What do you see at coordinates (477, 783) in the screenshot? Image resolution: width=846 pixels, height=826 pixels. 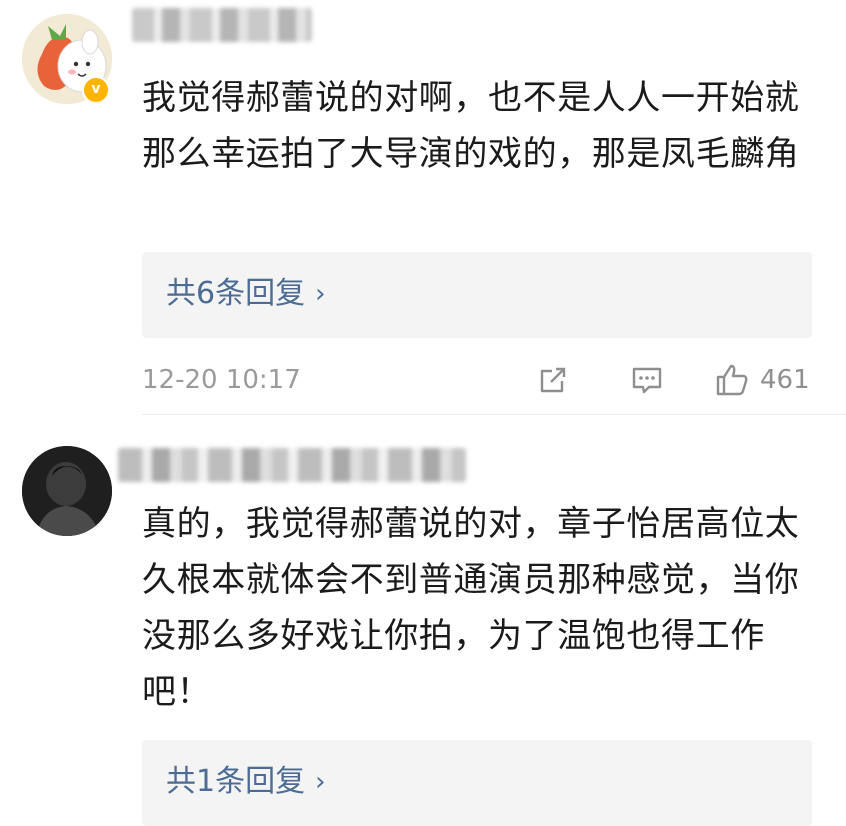 I see `replies-panel: 共1条回复 ›` at bounding box center [477, 783].